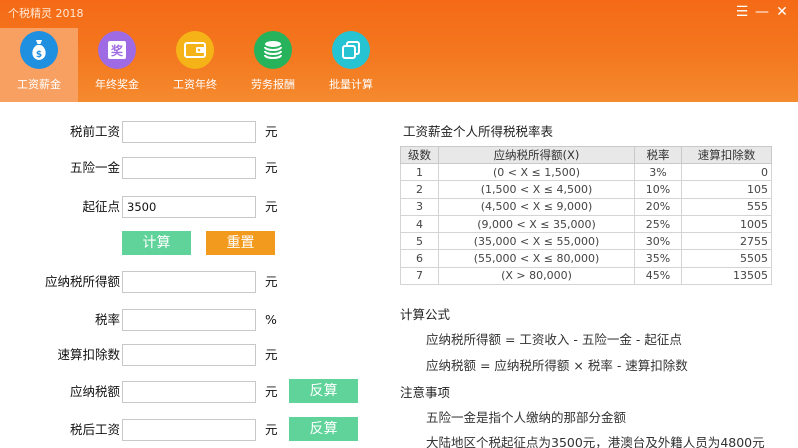  I want to click on tax-payable-label: 应纳税额, so click(94, 391).